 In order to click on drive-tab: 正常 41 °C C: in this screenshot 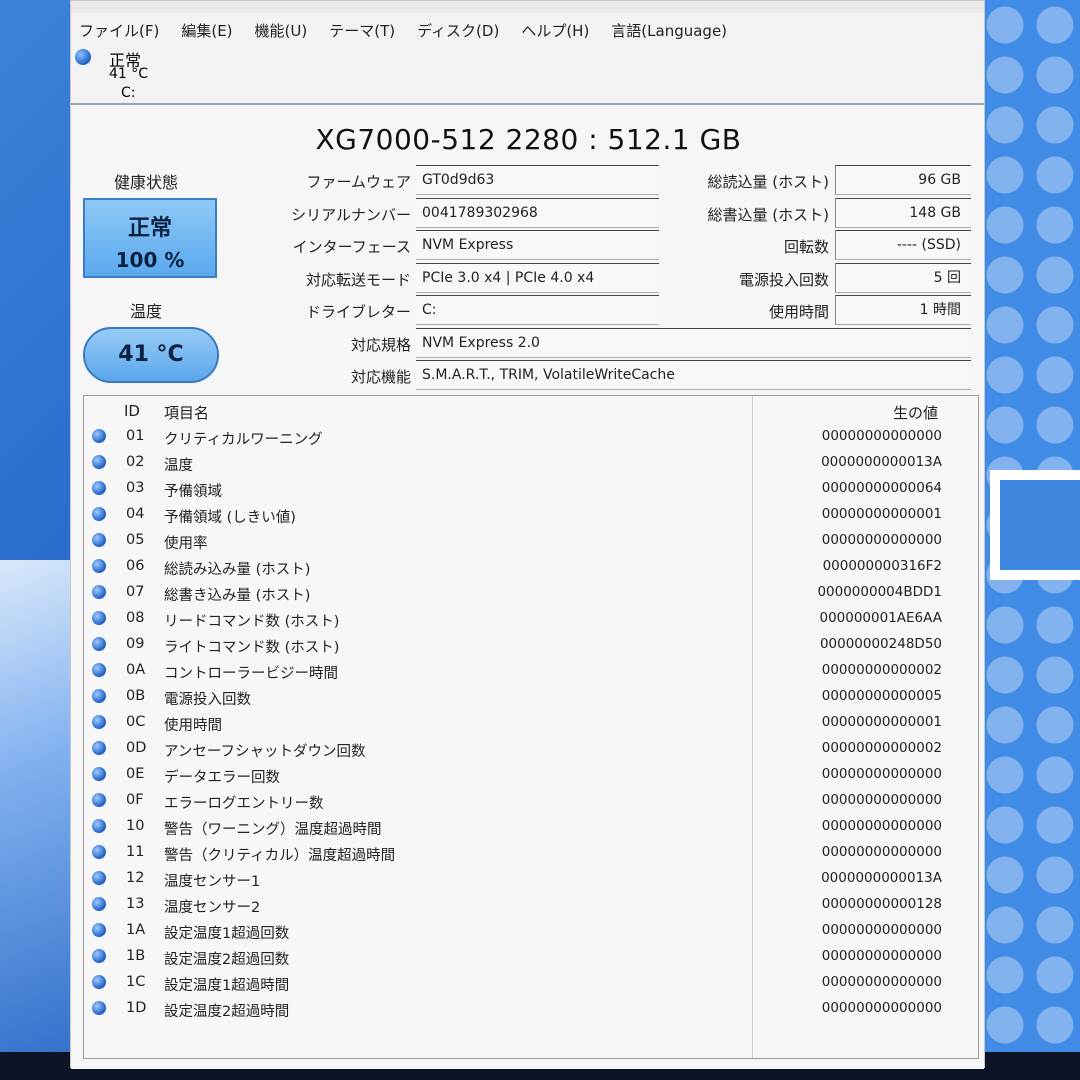, I will do `click(527, 76)`.